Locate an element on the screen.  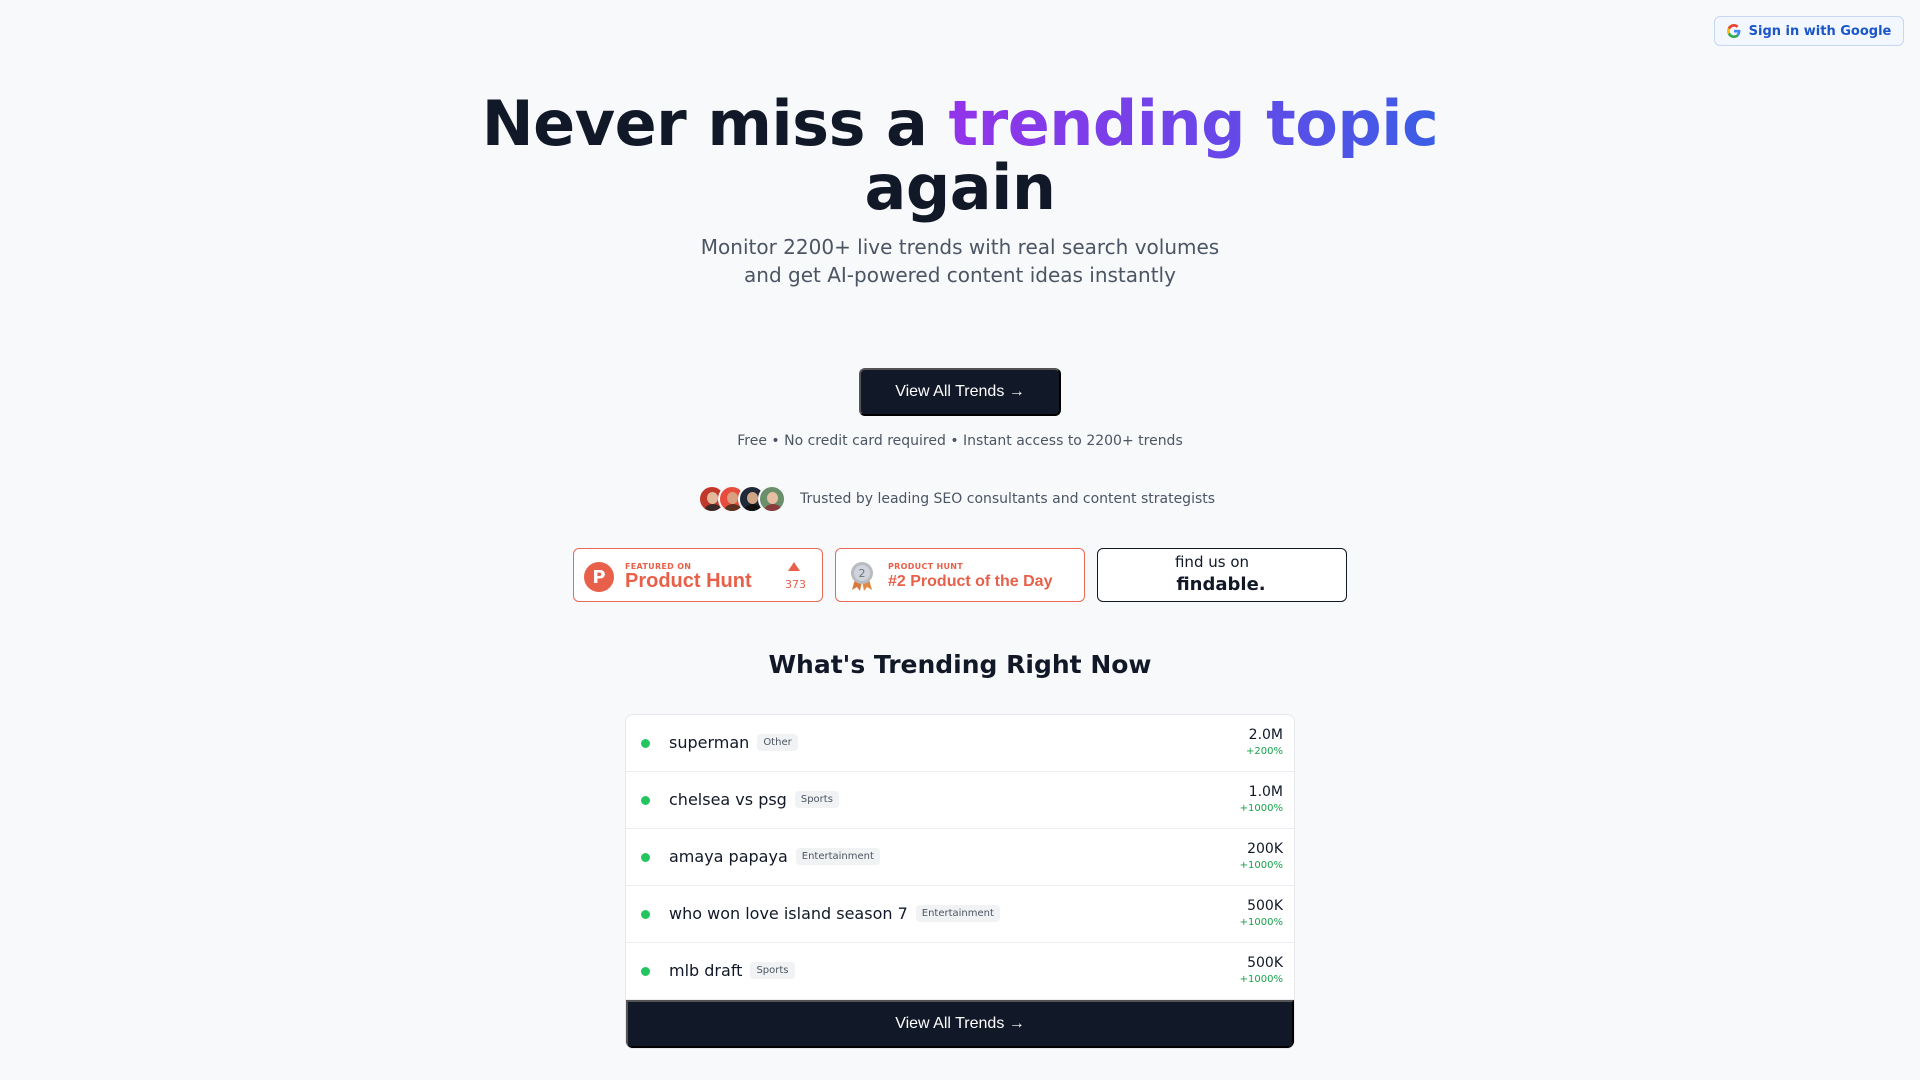
findable-small-label: find us on is located at coordinates (1212, 562).